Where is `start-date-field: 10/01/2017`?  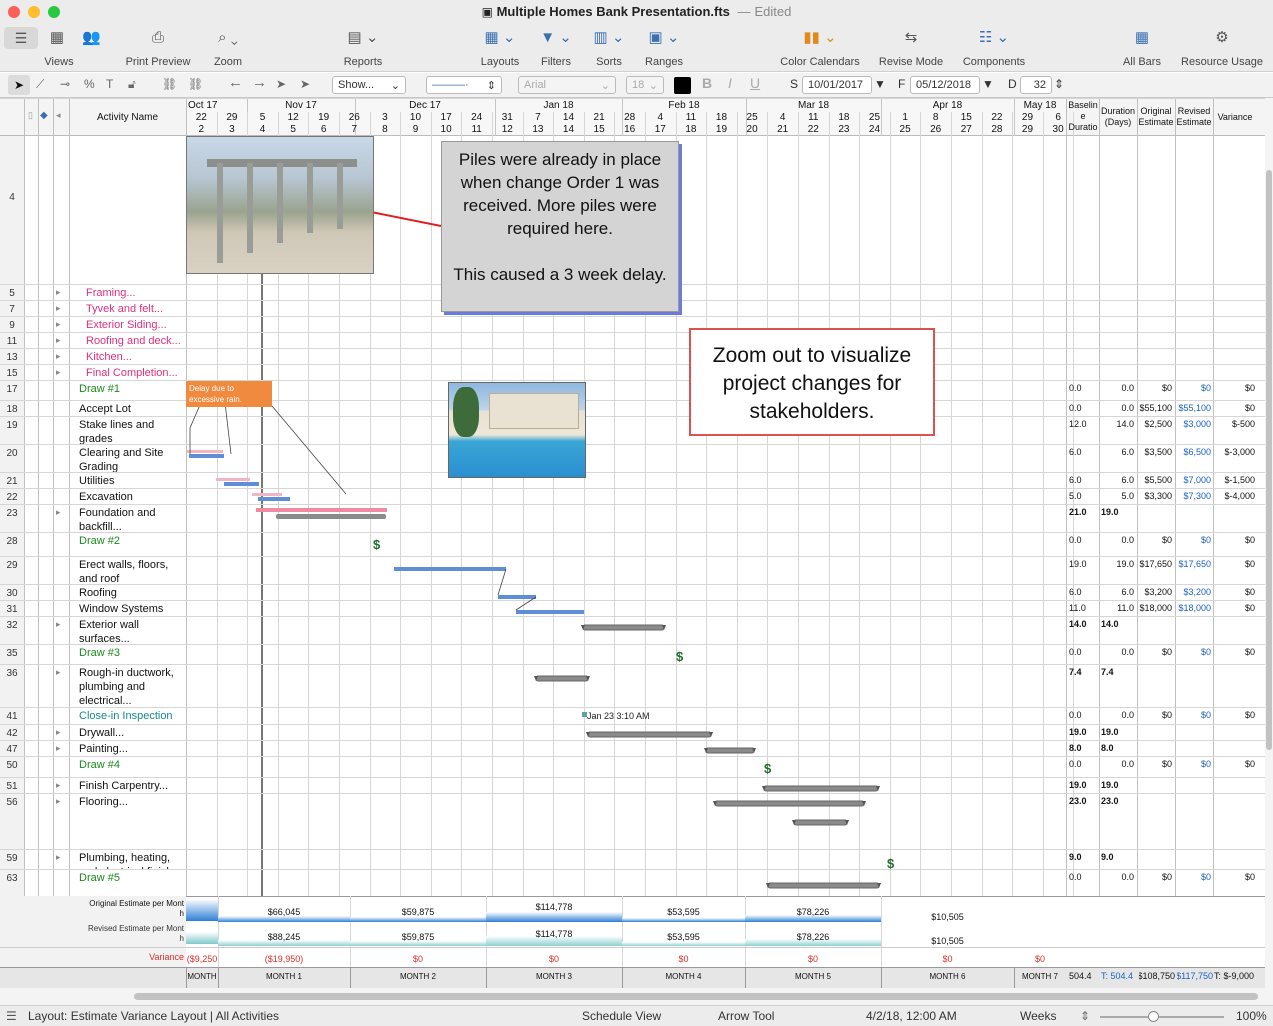
start-date-field: 10/01/2017 is located at coordinates (837, 85).